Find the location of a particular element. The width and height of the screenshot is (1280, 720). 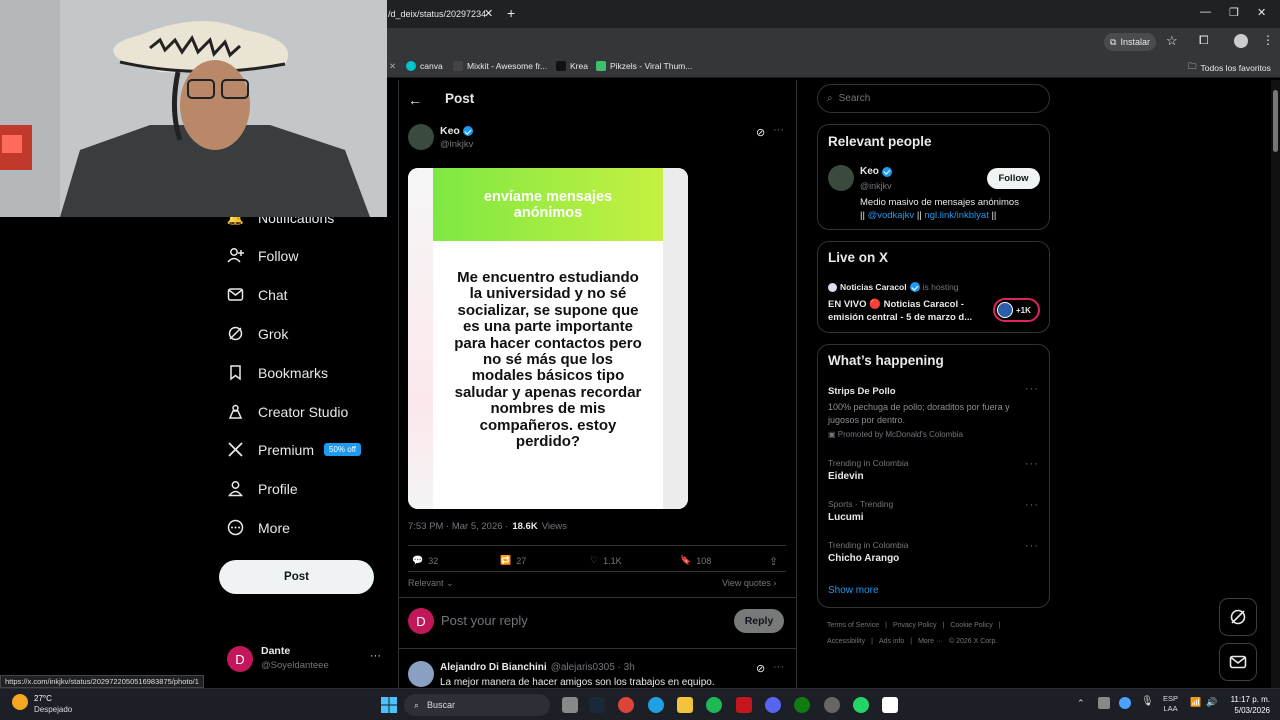

file-explorer-icon is located at coordinates (685, 705).